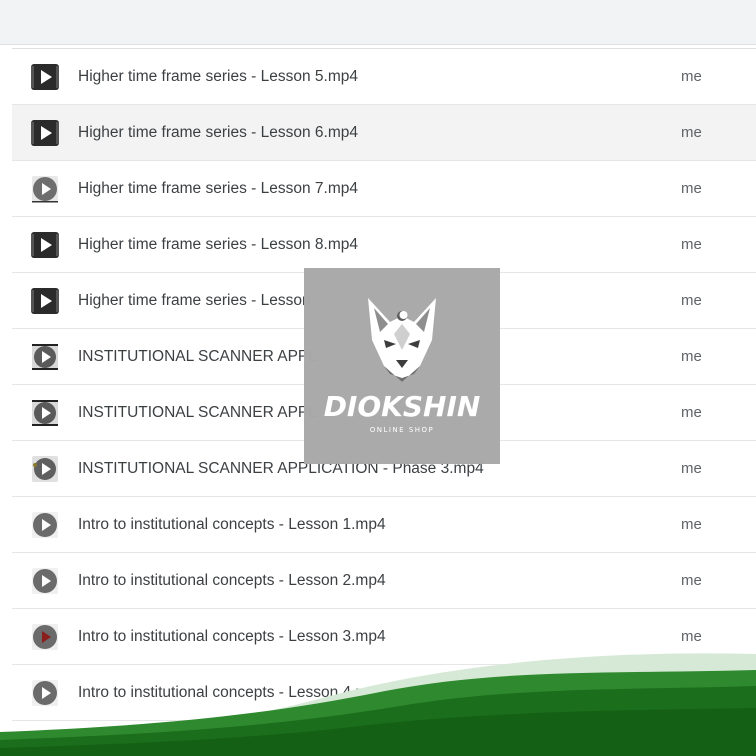  Describe the element at coordinates (218, 188) in the screenshot. I see `file-name: Higher time frame series - Lesson 7.mp4` at that location.